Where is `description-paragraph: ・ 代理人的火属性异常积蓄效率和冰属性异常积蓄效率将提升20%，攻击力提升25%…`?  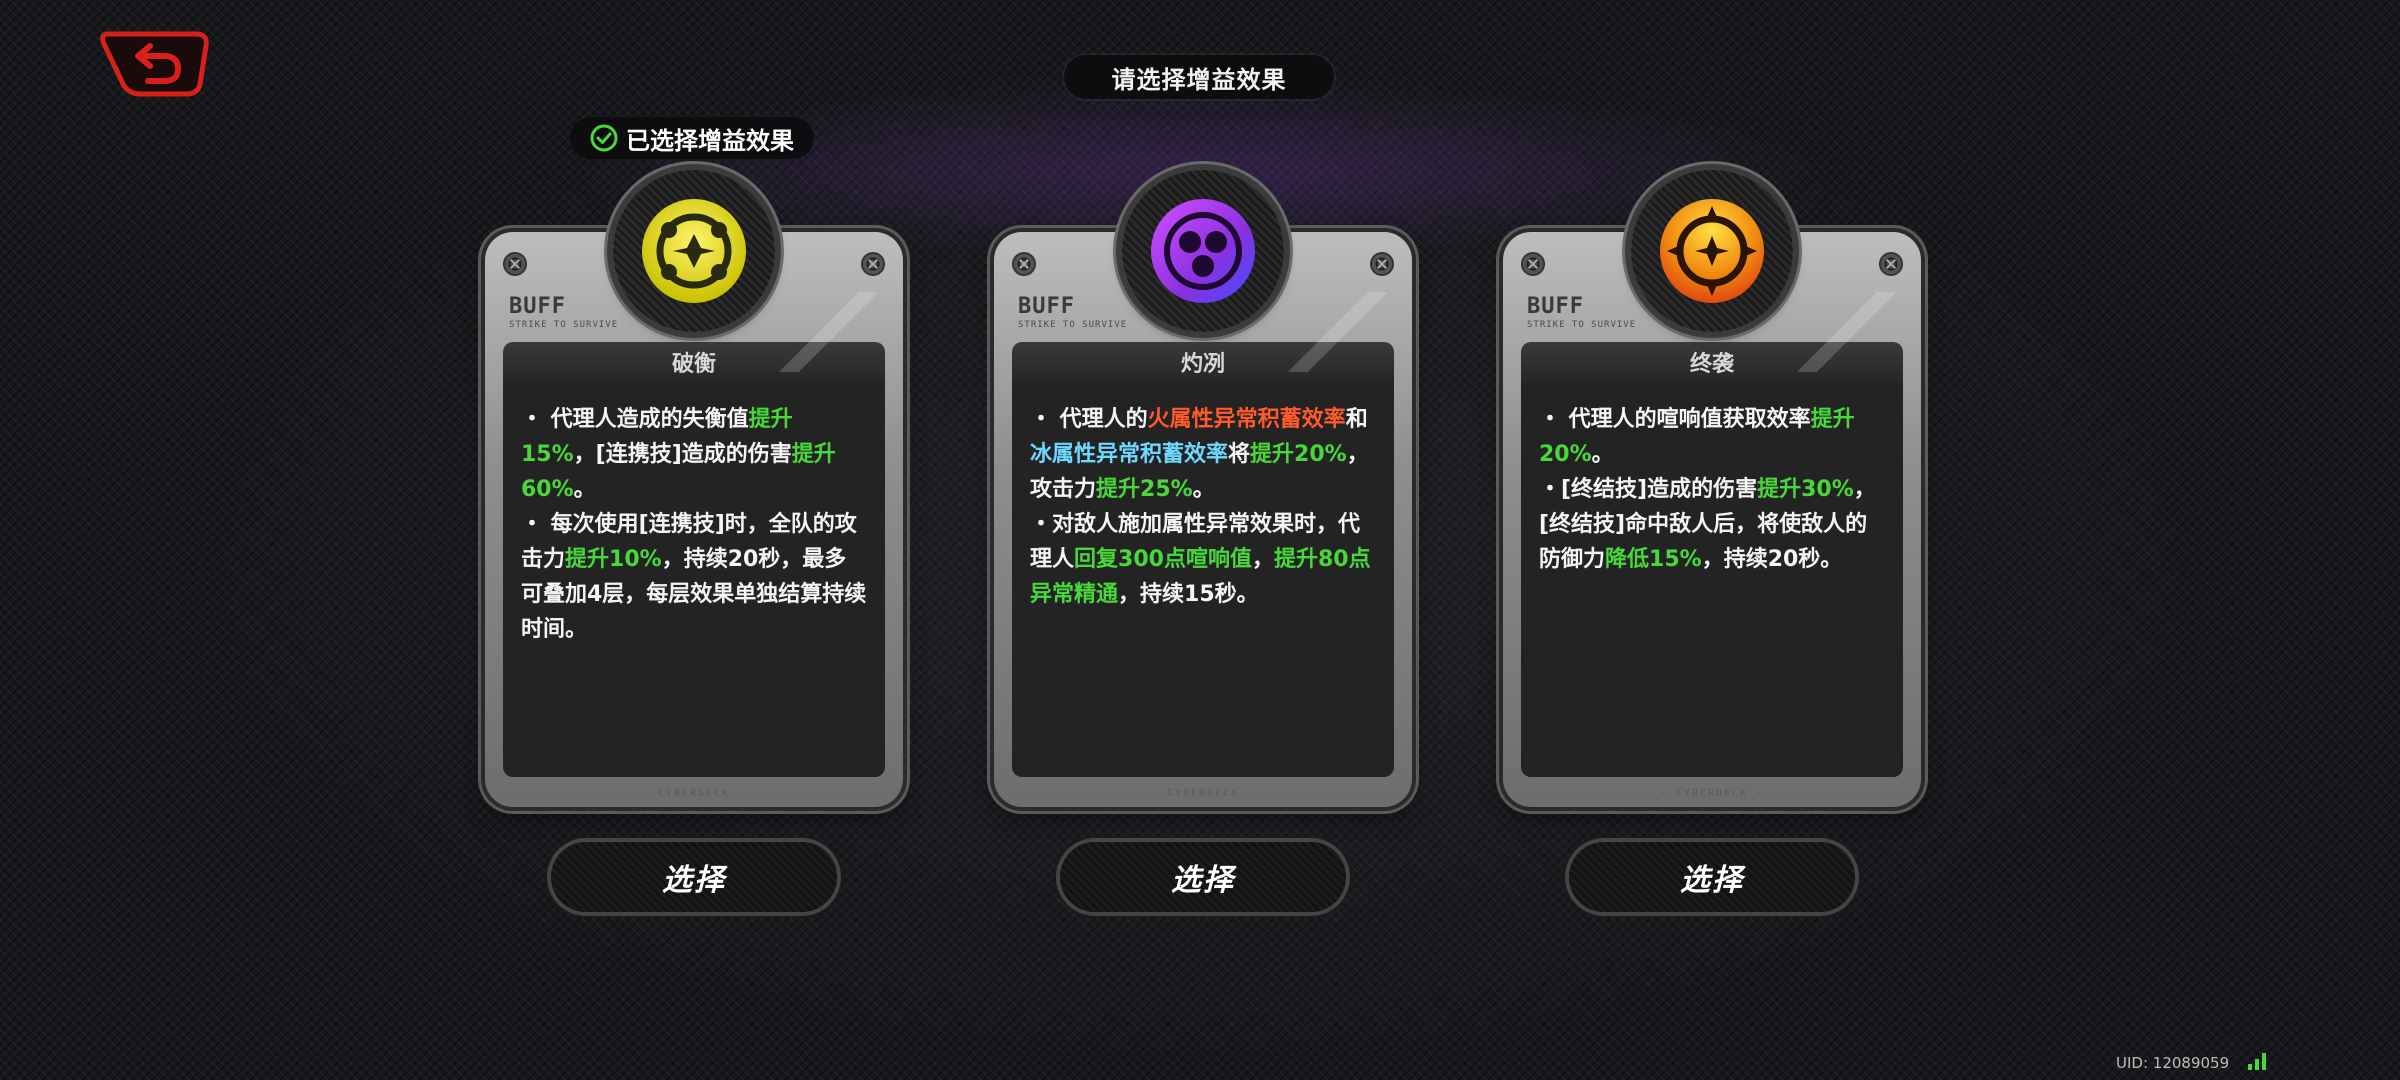 description-paragraph: ・ 代理人的火属性异常积蓄效率和冰属性异常积蓄效率将提升20%，攻击力提升25%… is located at coordinates (1203, 454).